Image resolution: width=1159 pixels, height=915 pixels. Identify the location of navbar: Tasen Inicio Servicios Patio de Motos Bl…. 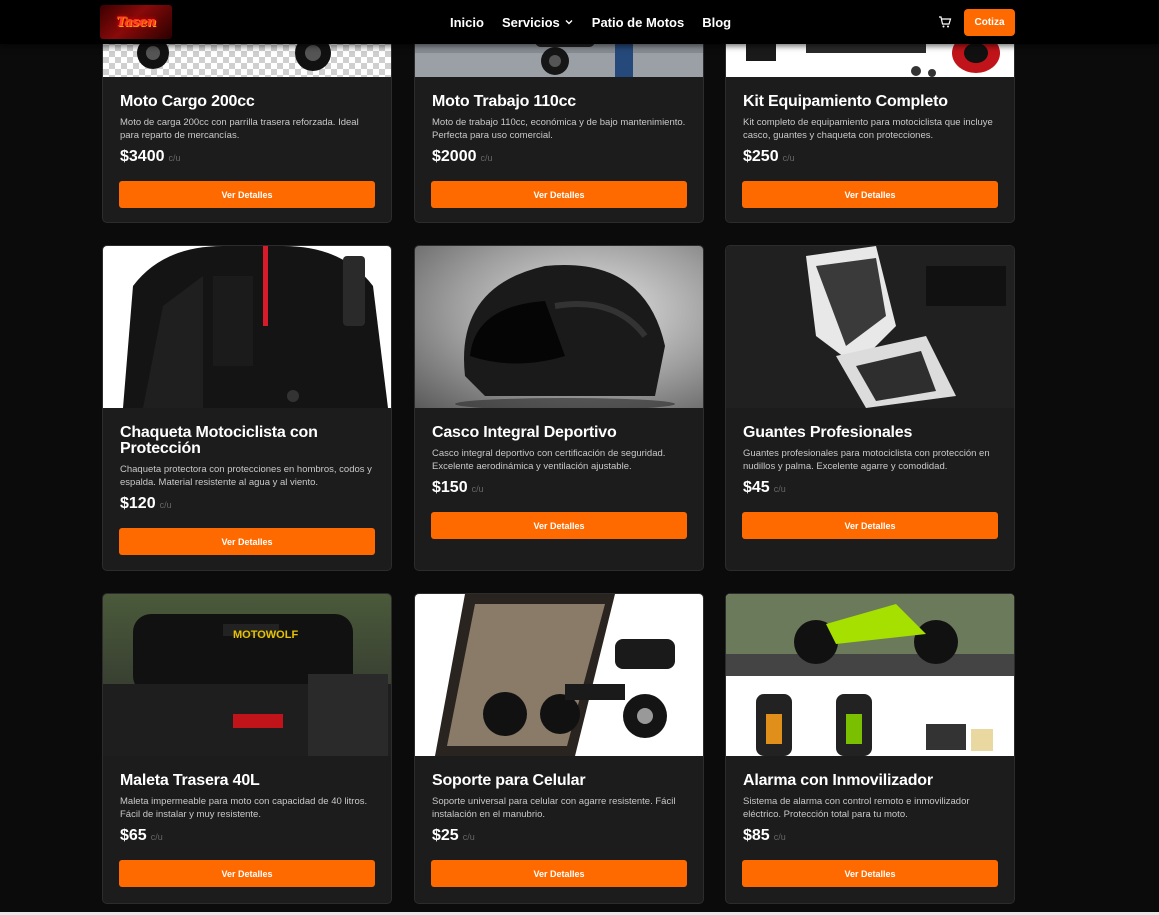
(579, 22).